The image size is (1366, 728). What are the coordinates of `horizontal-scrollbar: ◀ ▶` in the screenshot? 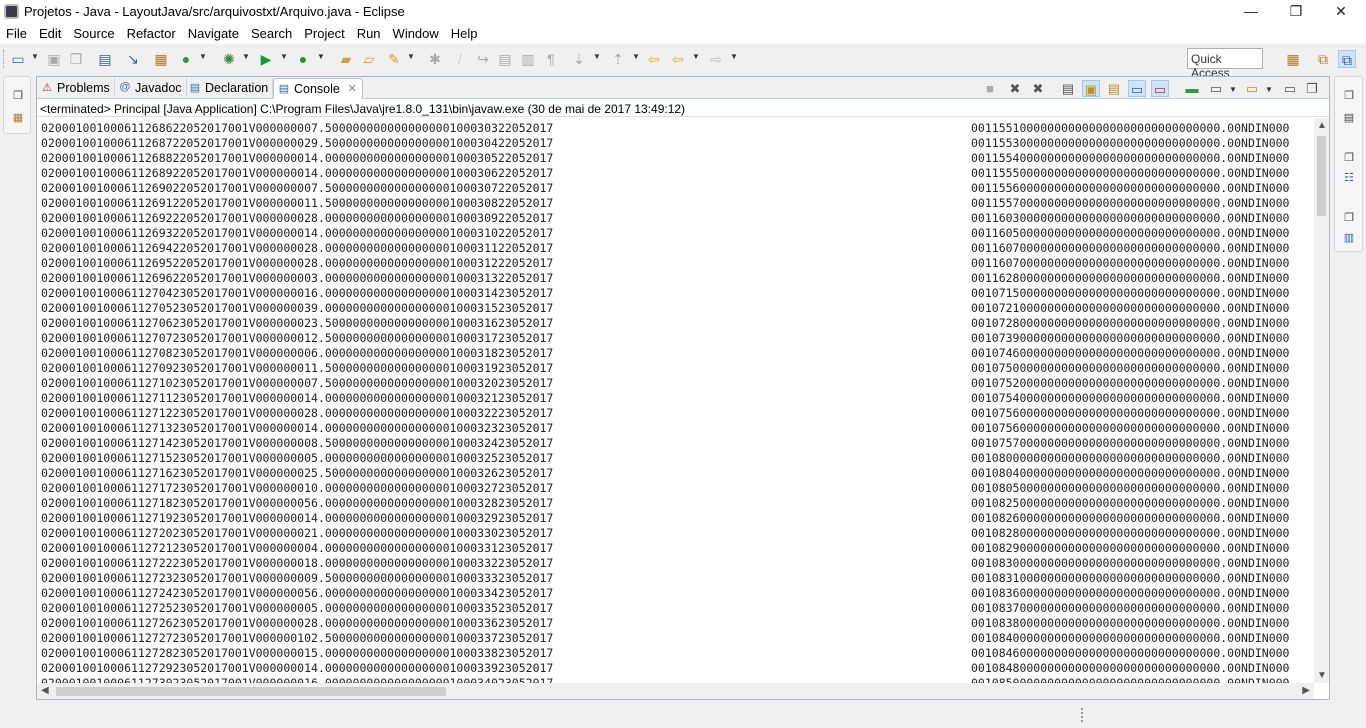 It's located at (675, 691).